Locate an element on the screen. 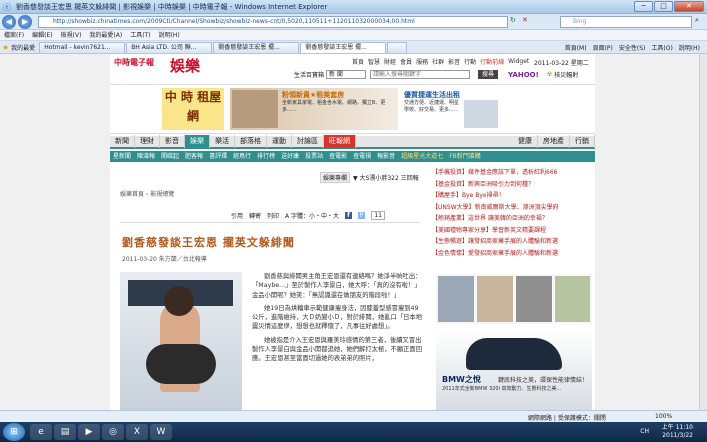  favorites-label: 我的最愛 is located at coordinates (23, 47).